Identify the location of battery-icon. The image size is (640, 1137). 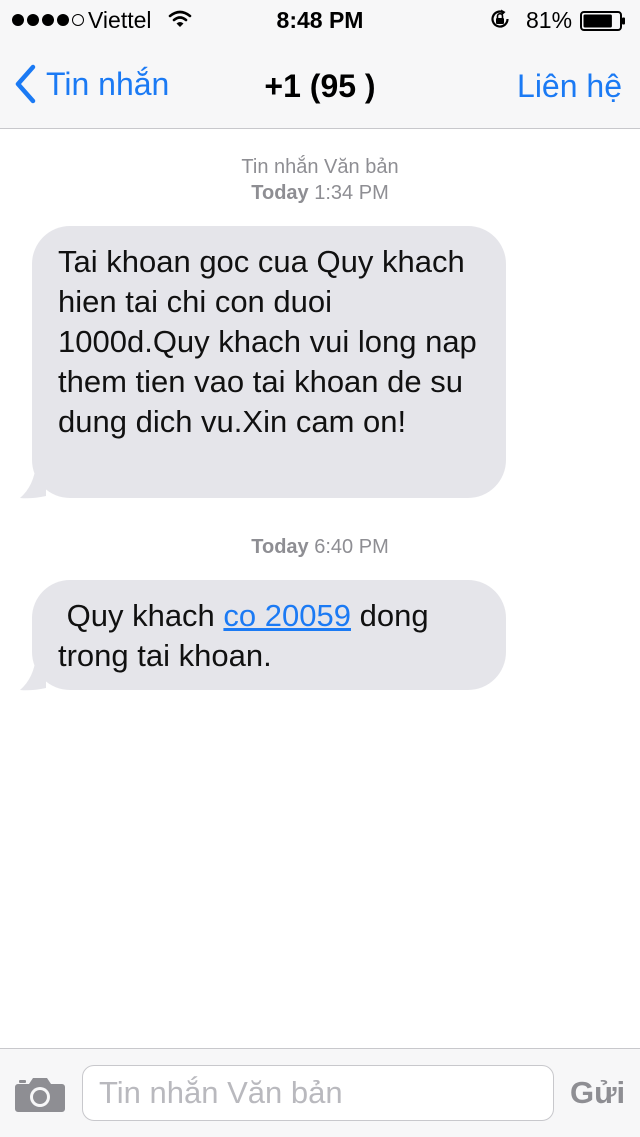
(603, 20).